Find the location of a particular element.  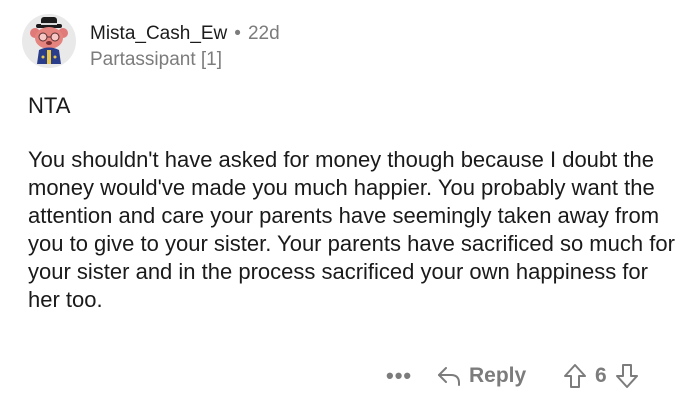

comment-header: Mista_Cash_Ew • 22d Partassipant [1] is located at coordinates (151, 42).